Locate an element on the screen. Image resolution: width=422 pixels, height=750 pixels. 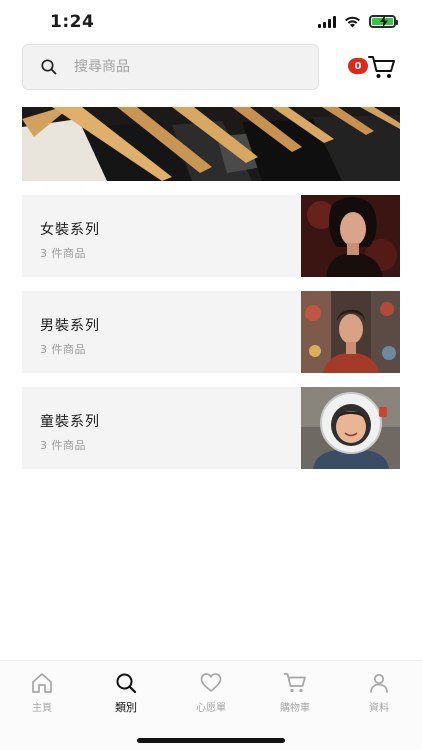
cart-button: 0 is located at coordinates (372, 68).